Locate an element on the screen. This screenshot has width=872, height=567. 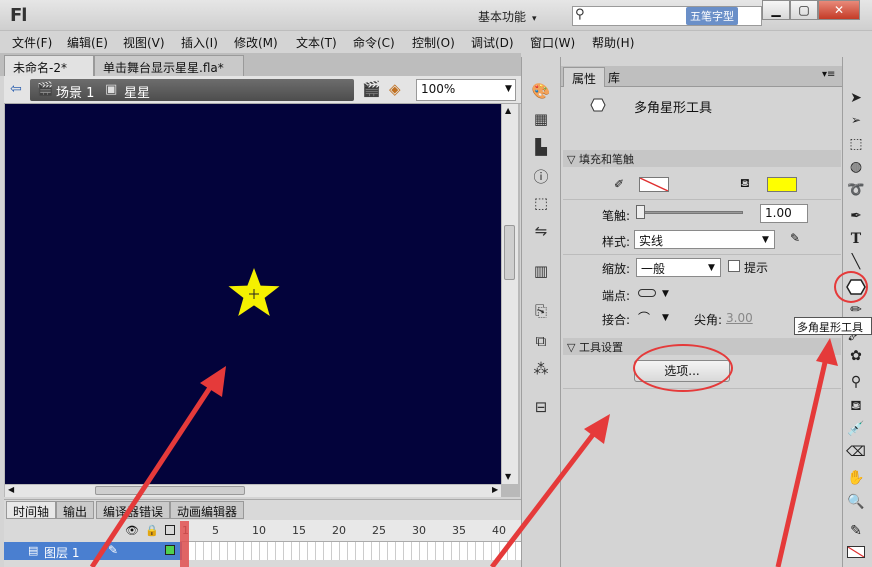
style-select: 实线 is located at coordinates (704, 239).